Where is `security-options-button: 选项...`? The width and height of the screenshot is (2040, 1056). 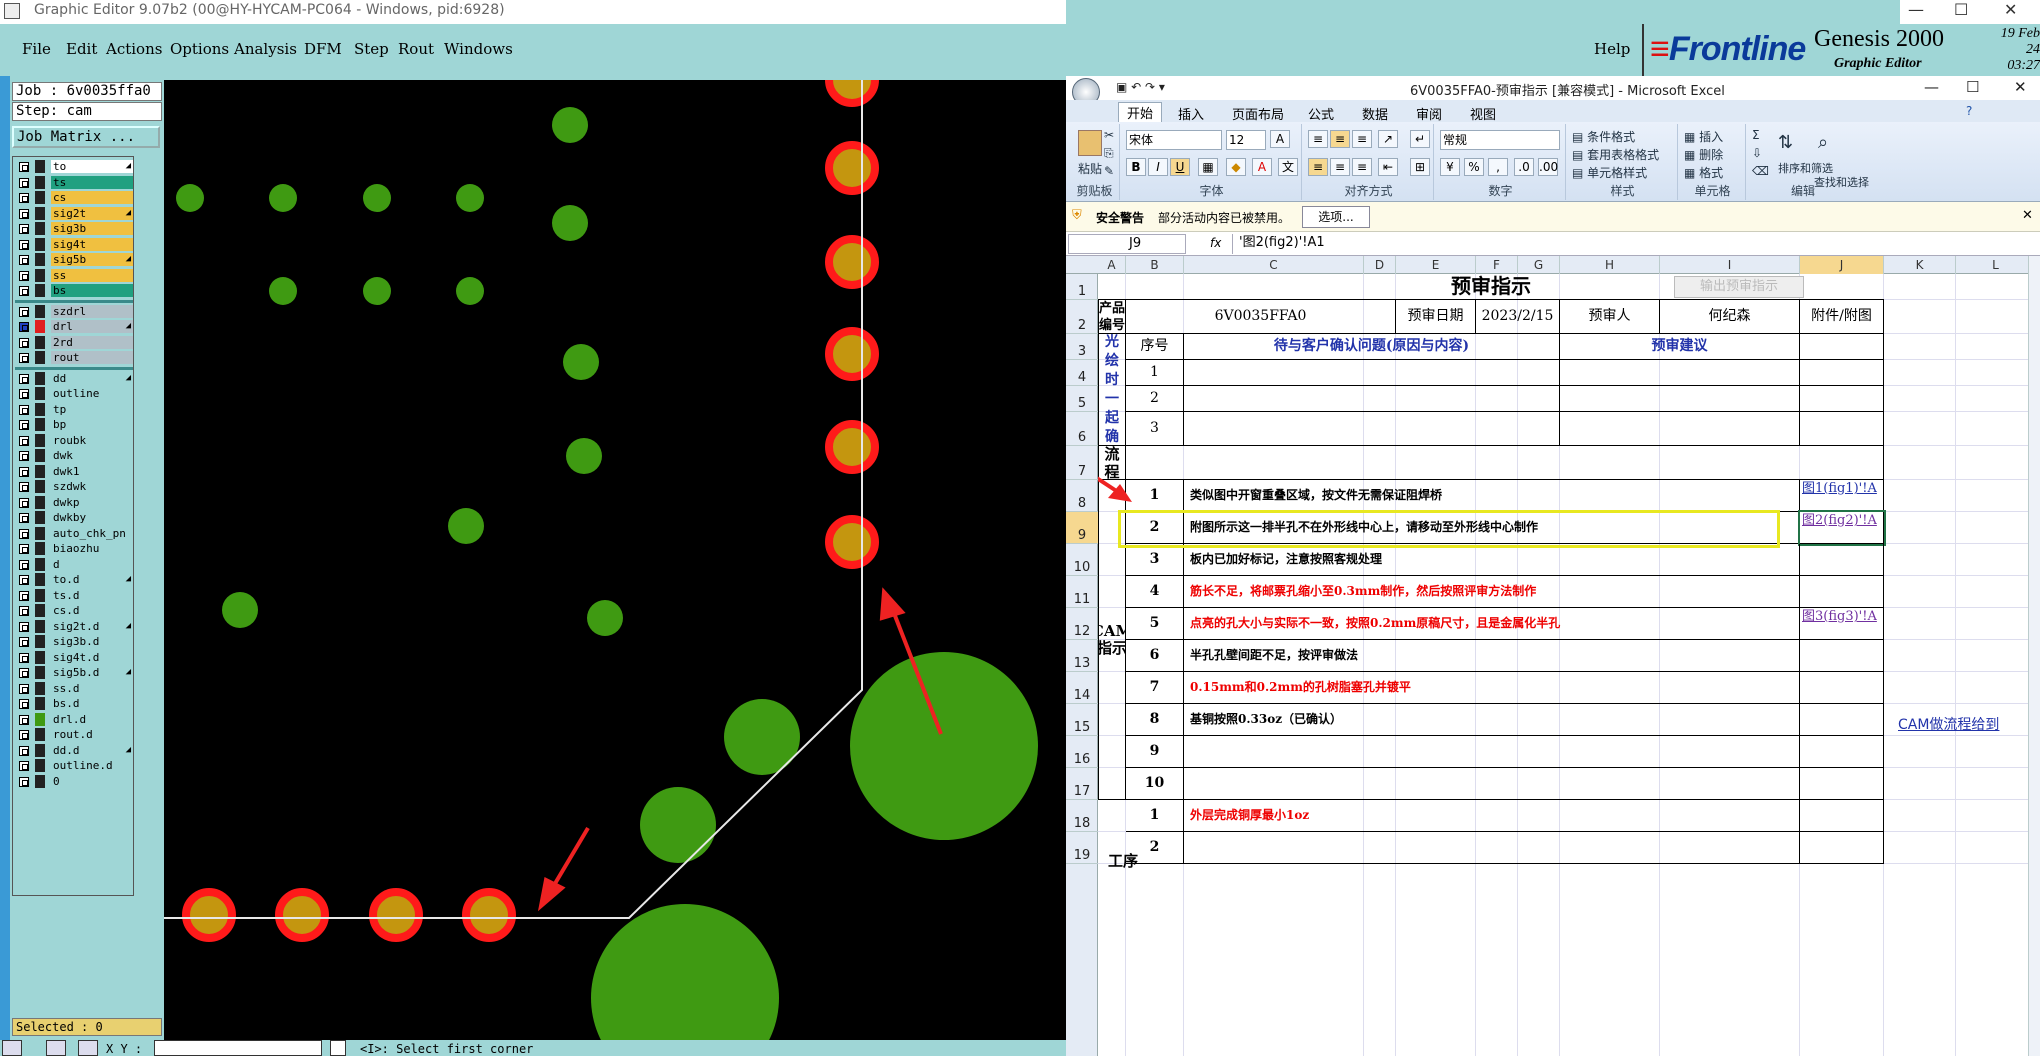
security-options-button: 选项... is located at coordinates (1336, 217).